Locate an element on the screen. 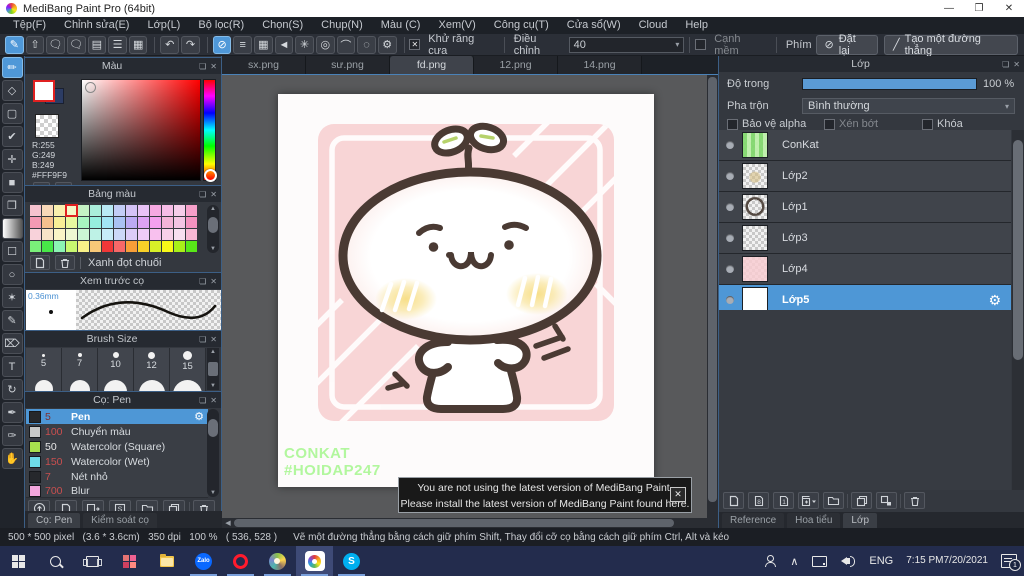 Image resolution: width=1024 pixels, height=576 pixels. menu-help: Help is located at coordinates (696, 25).